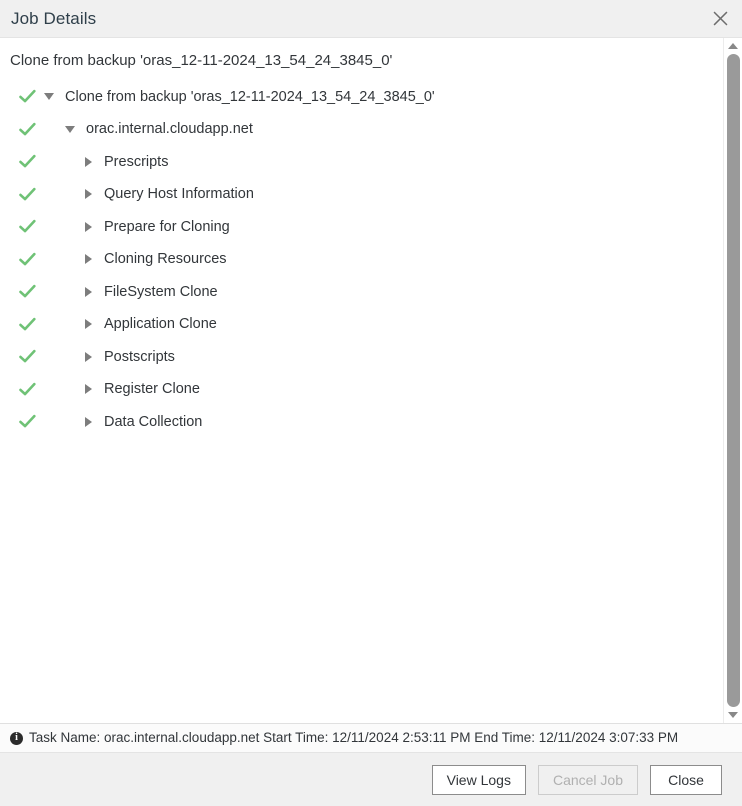 The width and height of the screenshot is (742, 806). Describe the element at coordinates (361, 324) in the screenshot. I see `tree-row: Application Clone` at that location.